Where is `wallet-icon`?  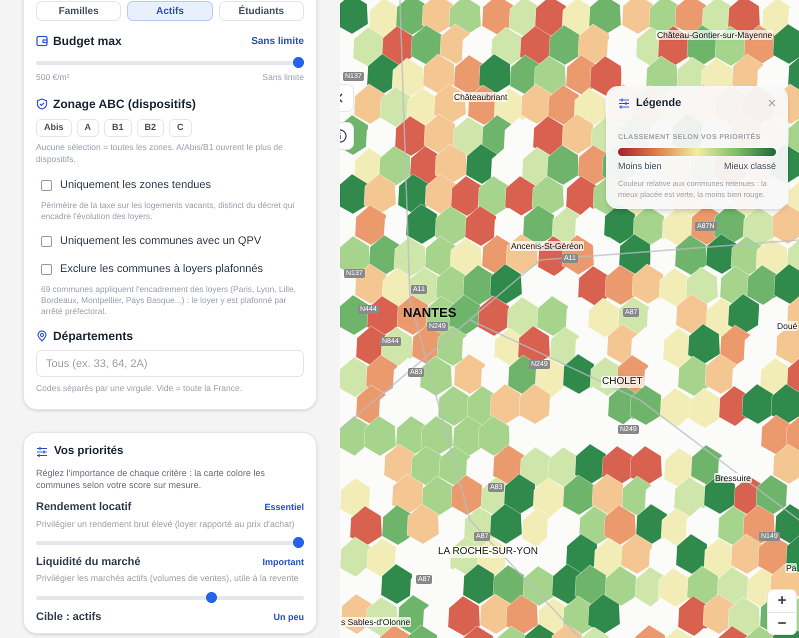 wallet-icon is located at coordinates (42, 41).